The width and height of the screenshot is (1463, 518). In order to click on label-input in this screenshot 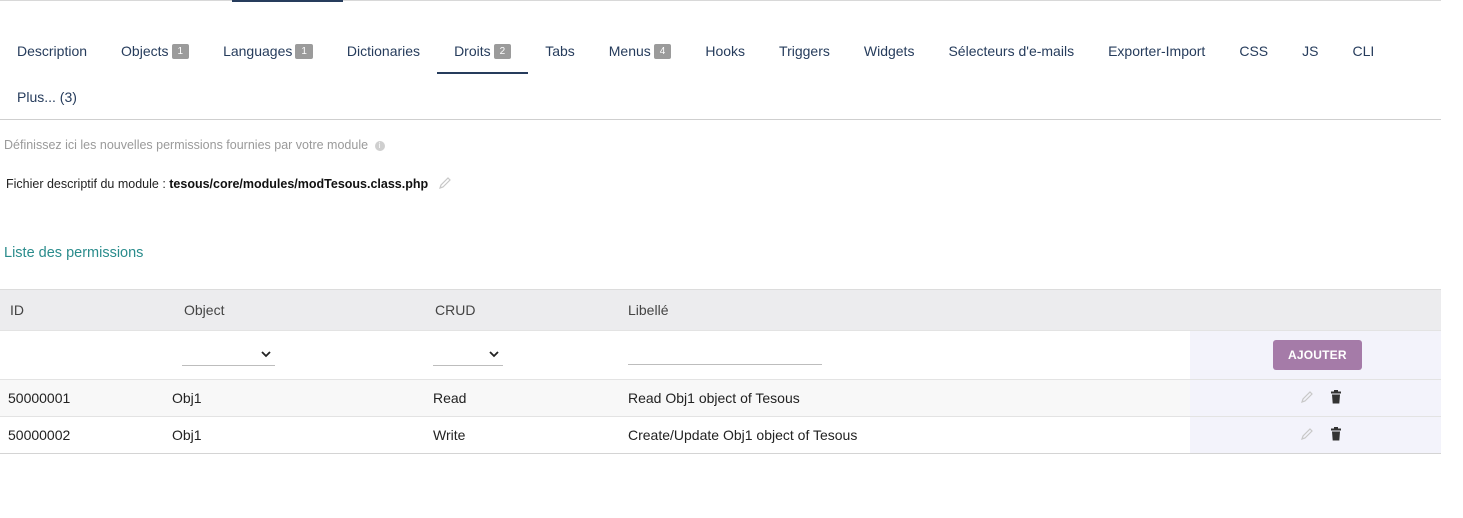, I will do `click(725, 353)`.